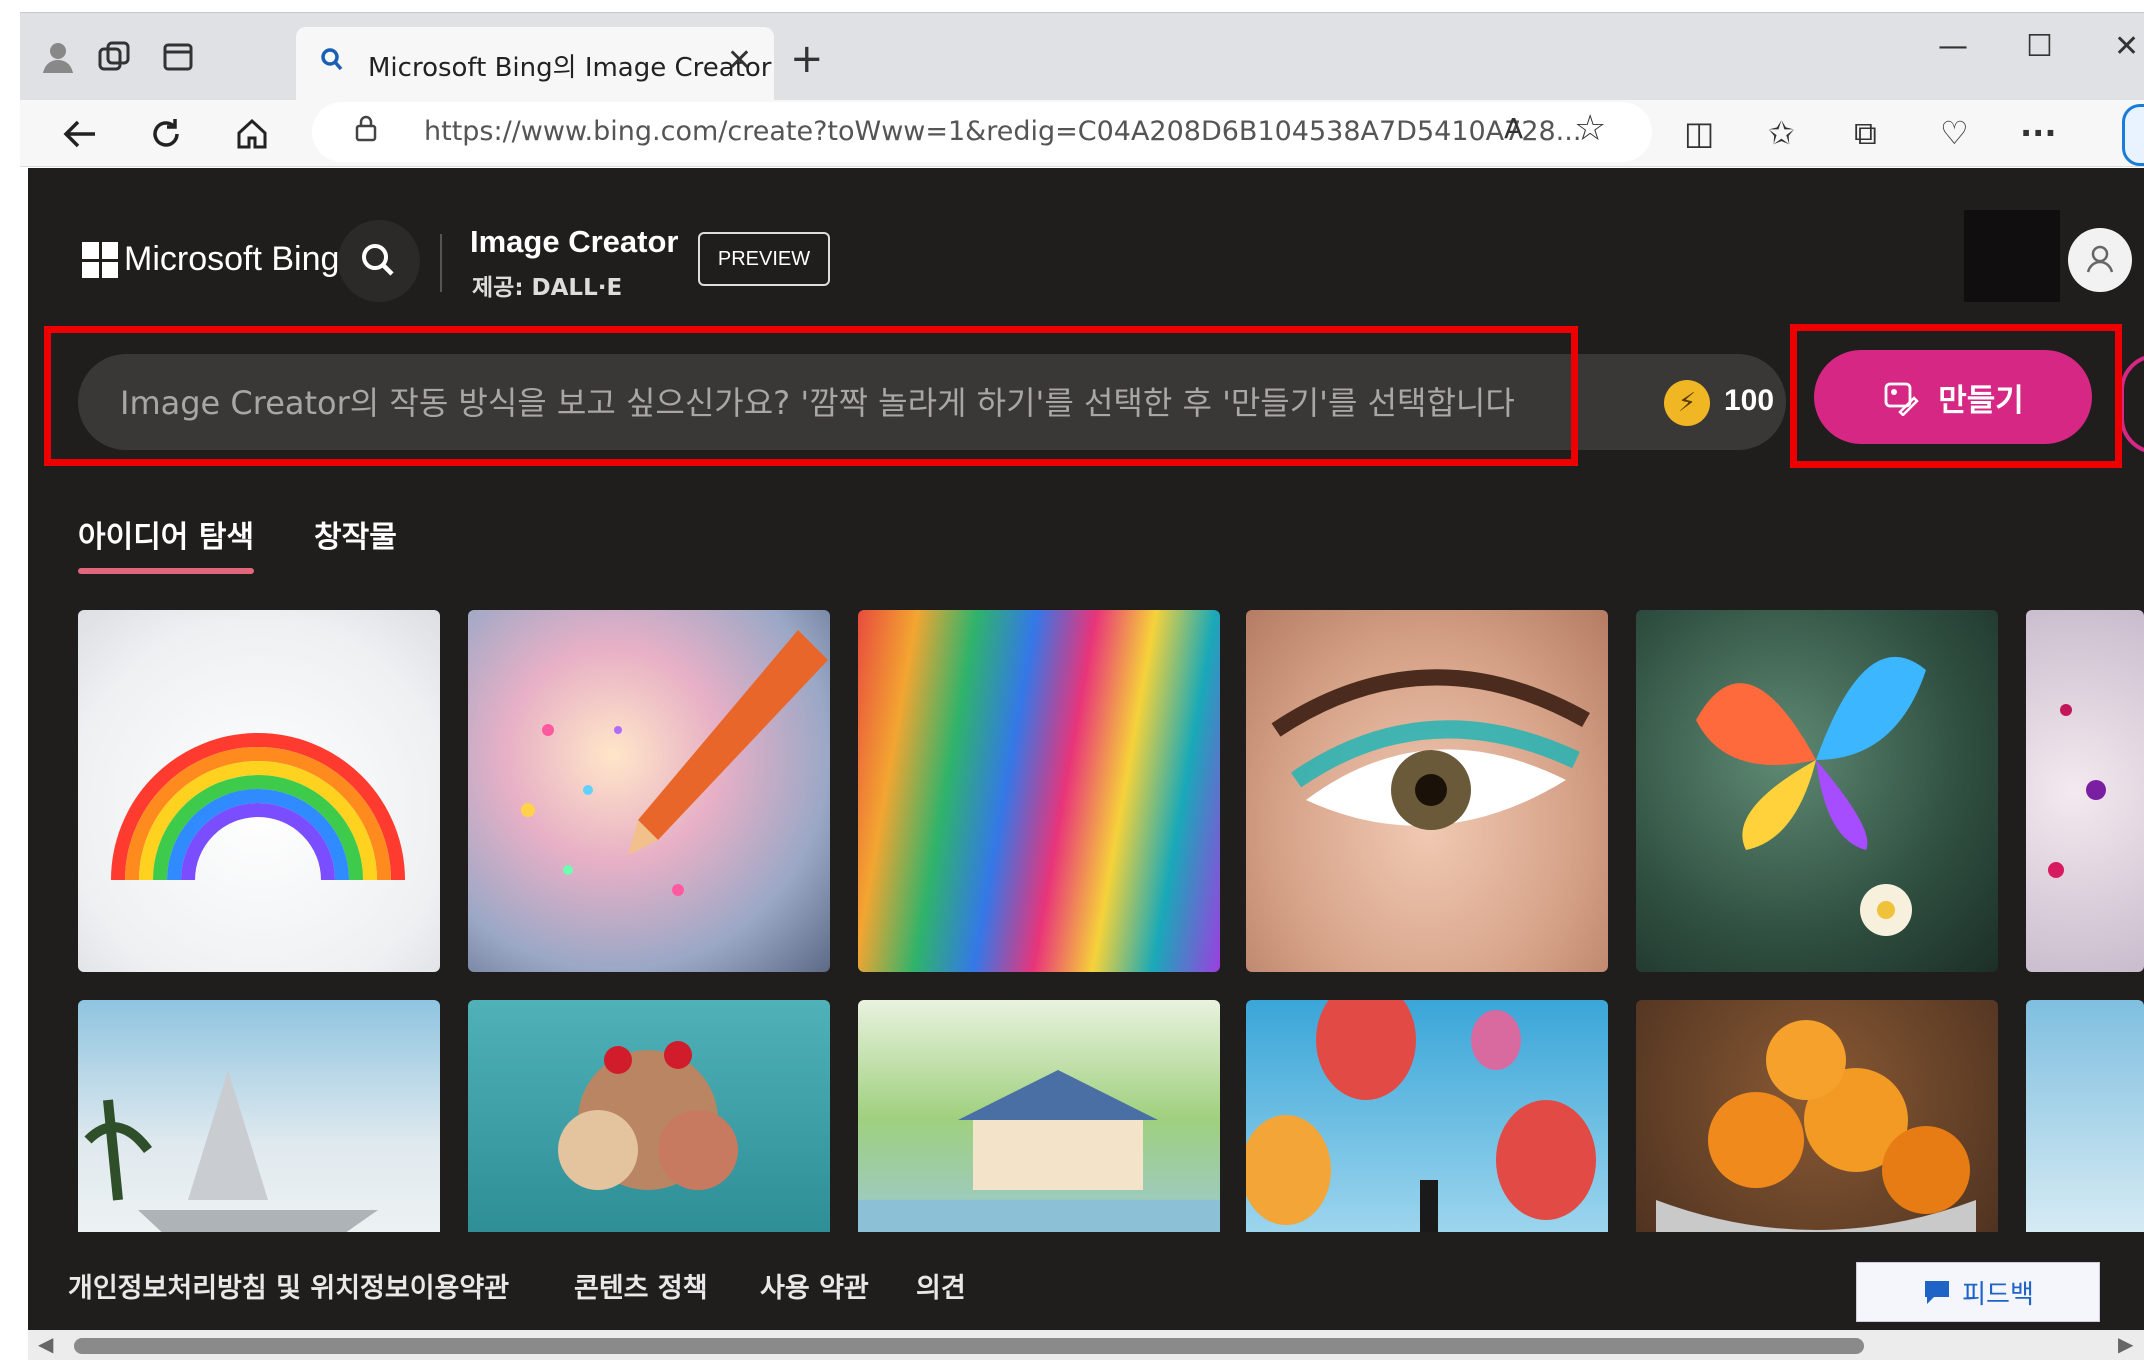 This screenshot has width=2144, height=1360. I want to click on back-icon, so click(80, 134).